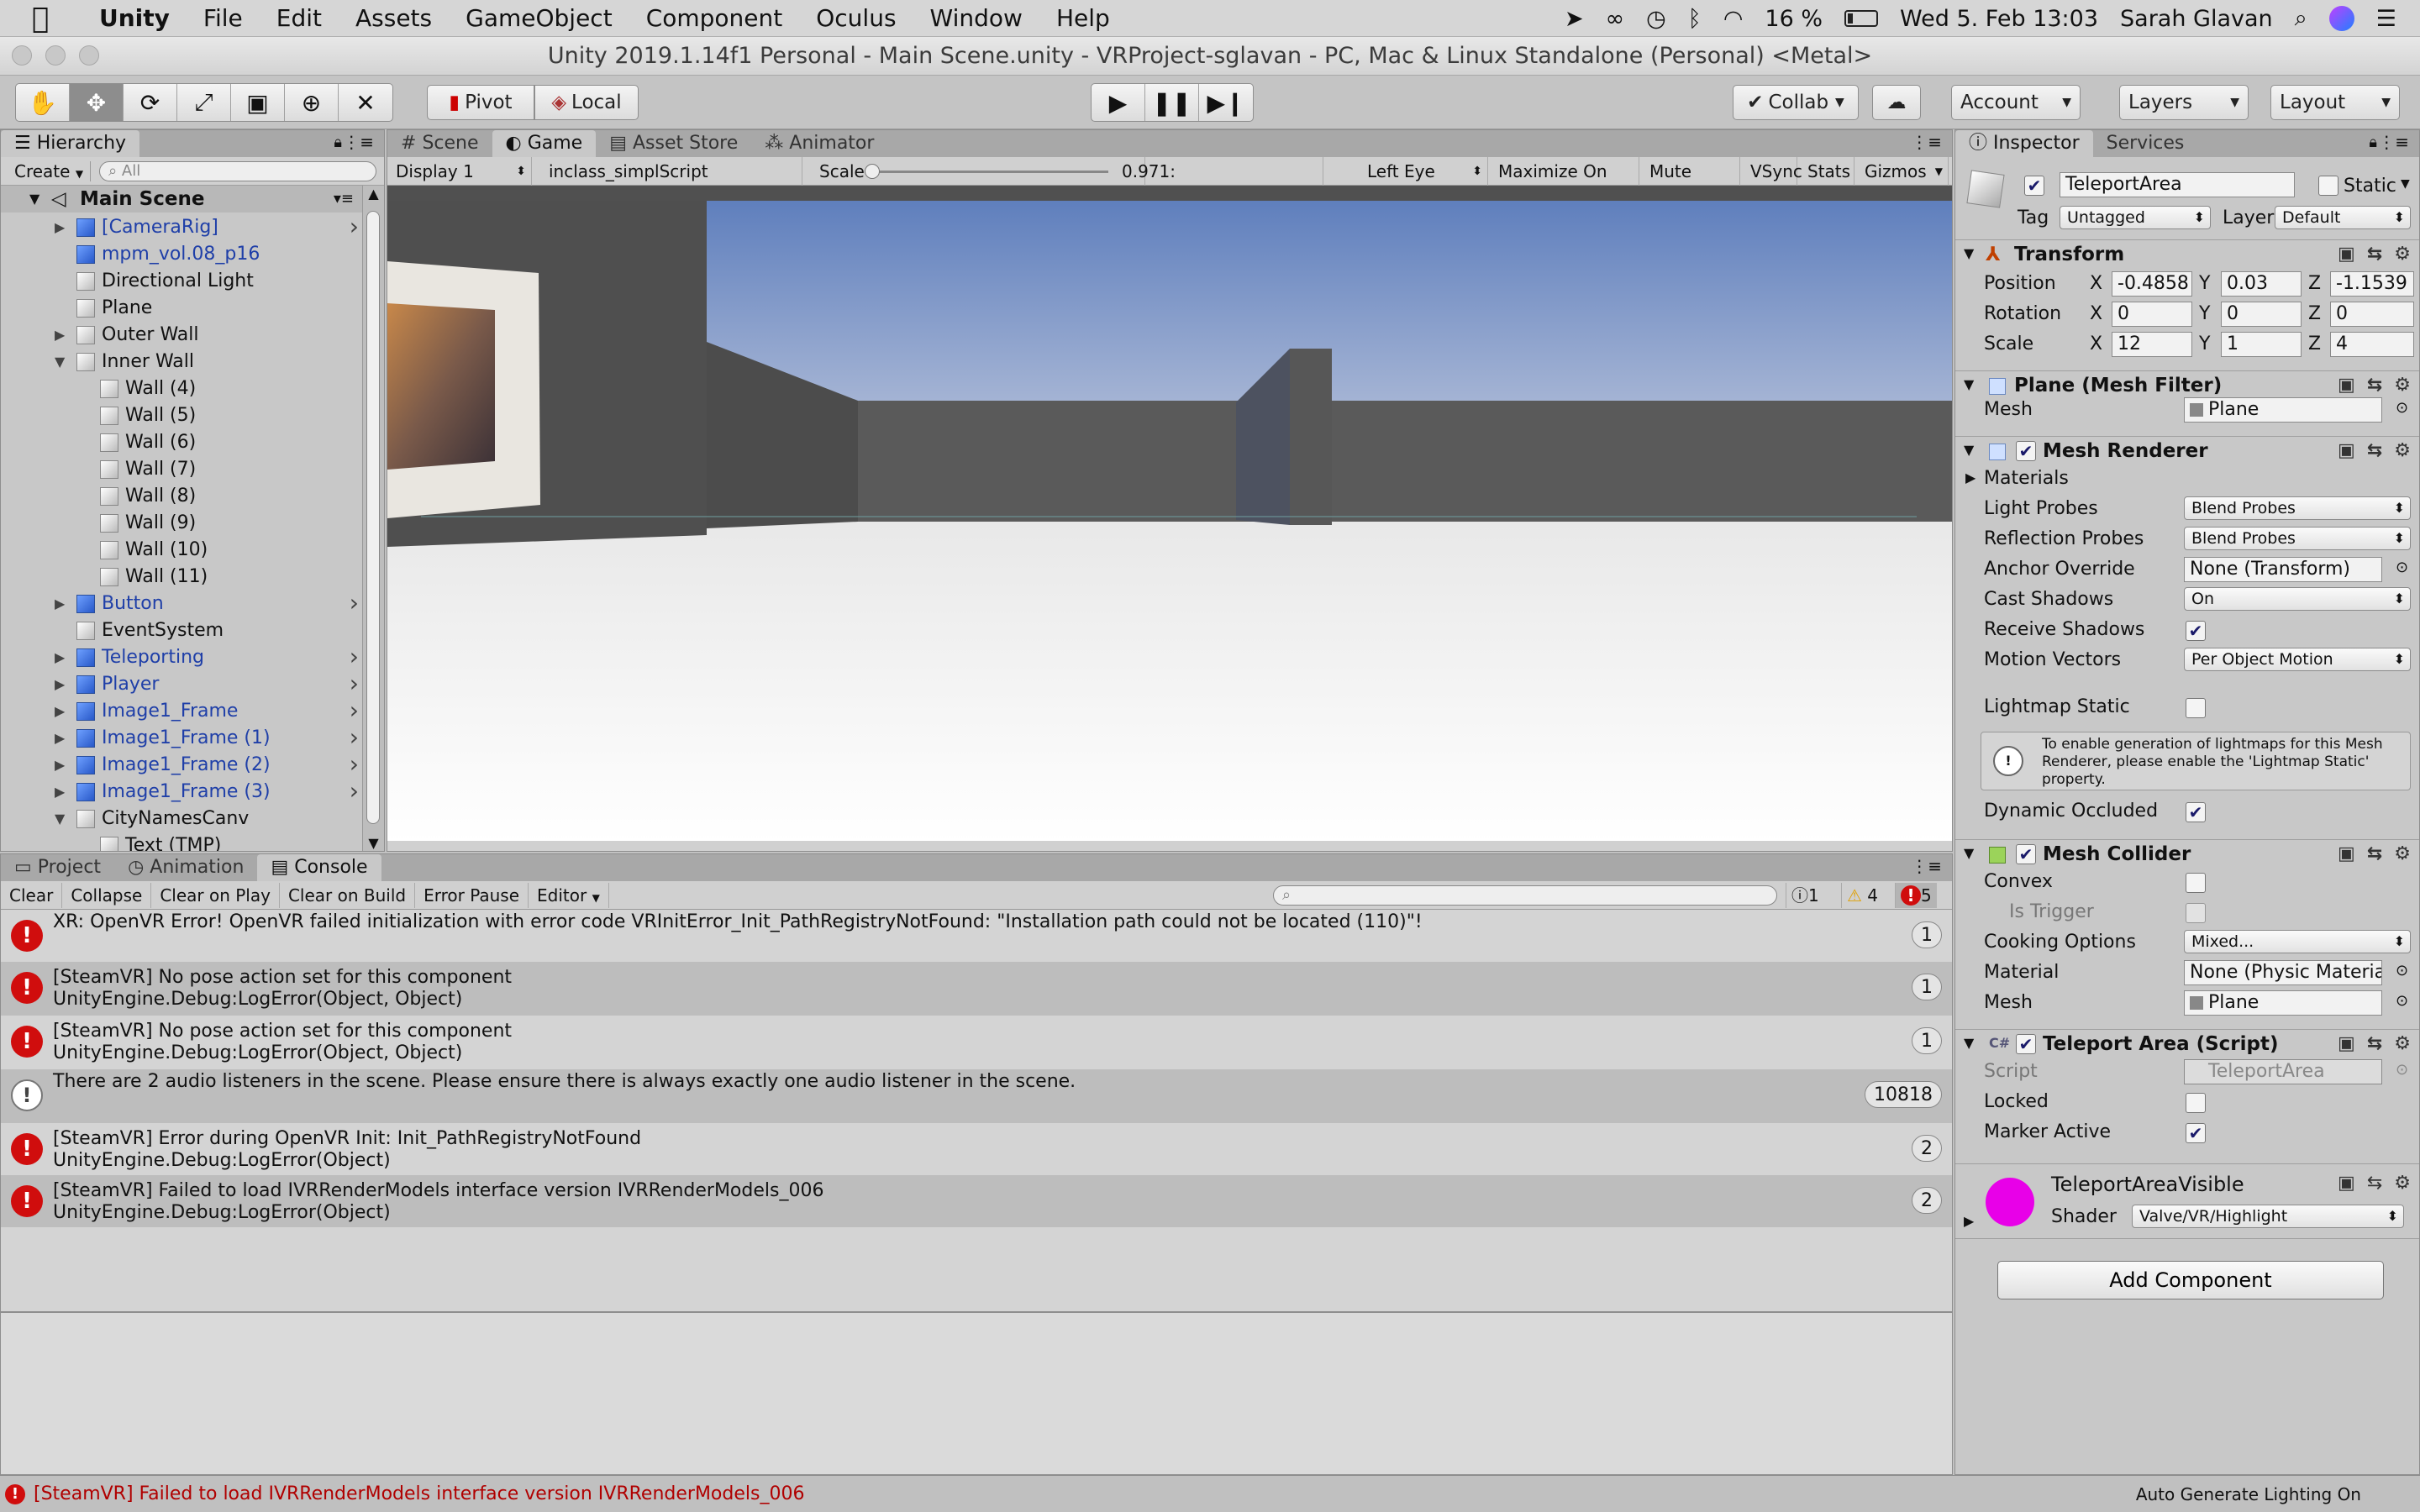 The height and width of the screenshot is (1512, 2420). I want to click on creative-cloud-icon: ∞, so click(1616, 19).